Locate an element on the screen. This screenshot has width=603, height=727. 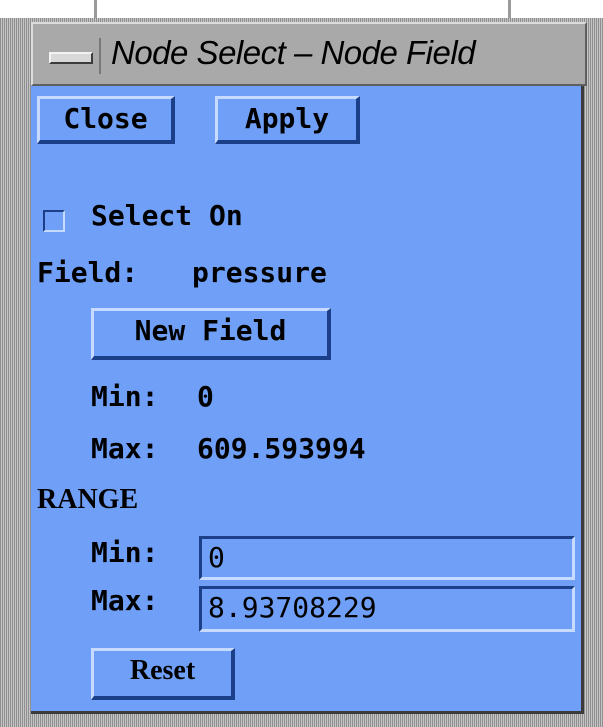
close-button: Close is located at coordinates (106, 120).